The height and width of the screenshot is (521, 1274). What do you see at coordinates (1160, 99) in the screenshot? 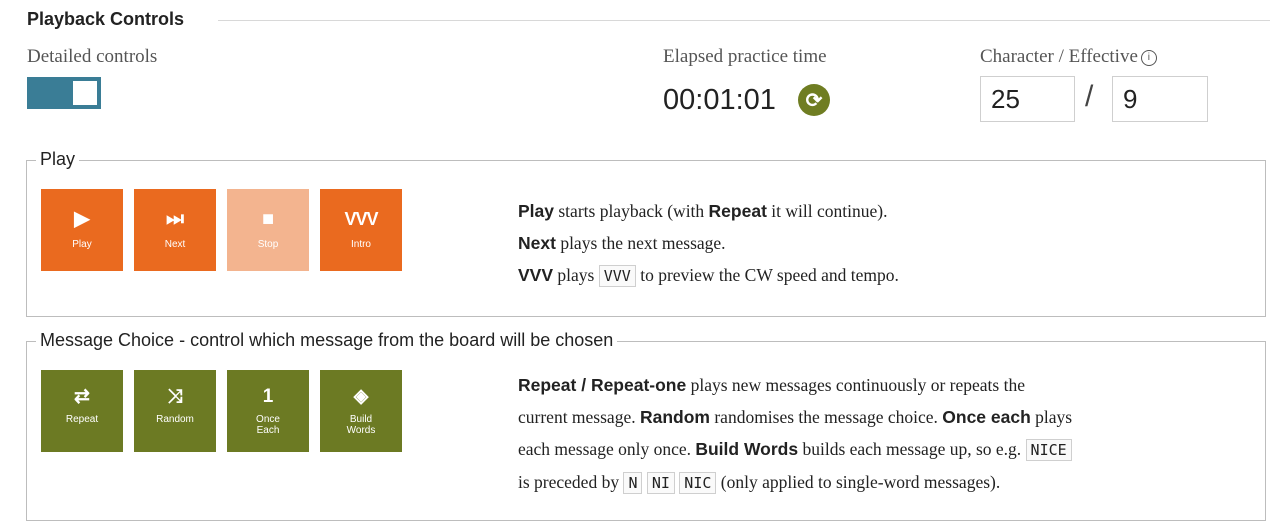
I see `effective-speed-input: 9` at bounding box center [1160, 99].